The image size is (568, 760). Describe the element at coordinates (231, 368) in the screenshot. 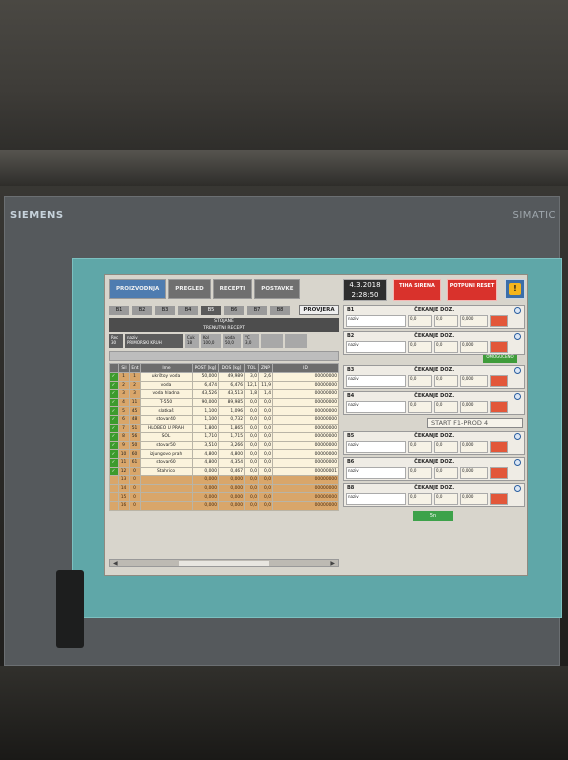

I see `col-dos: DOS [kg]` at that location.